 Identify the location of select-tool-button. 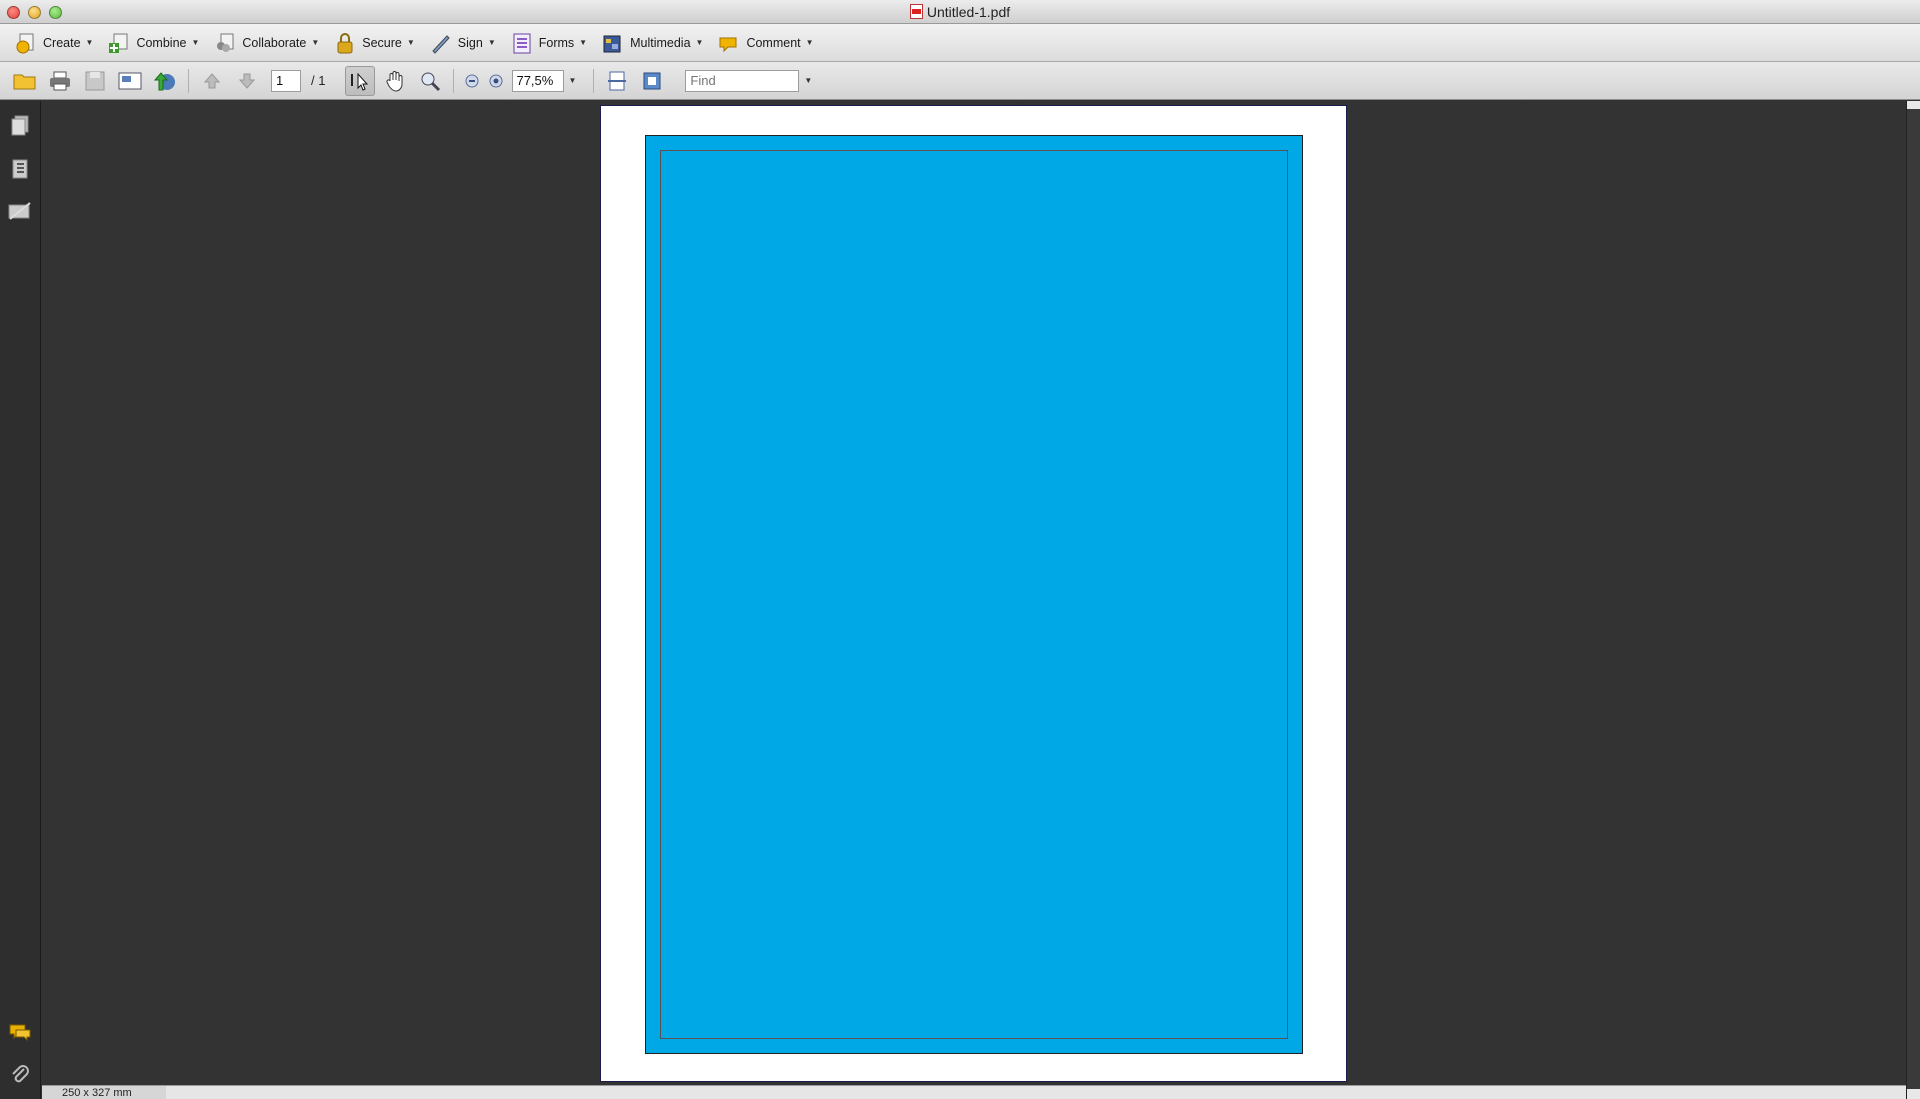
(360, 80).